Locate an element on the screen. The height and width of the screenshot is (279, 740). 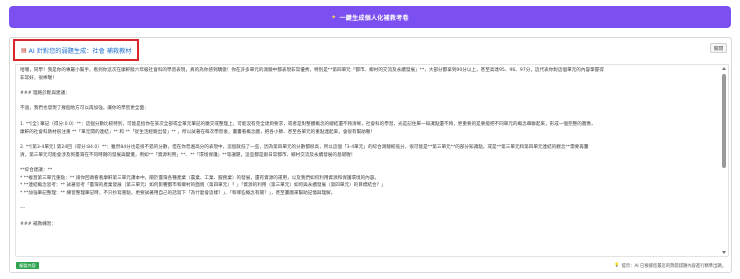
lightbulb-icon: 💡 is located at coordinates (617, 265).